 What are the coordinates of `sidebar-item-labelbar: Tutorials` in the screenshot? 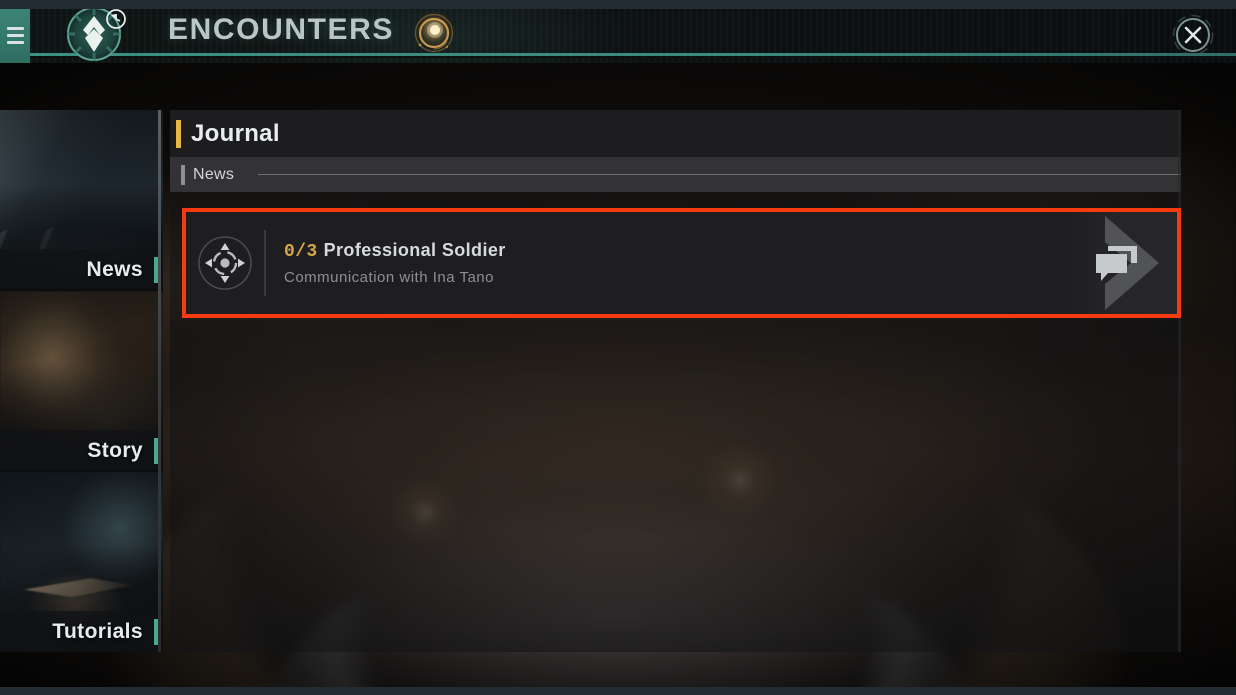 It's located at (81, 631).